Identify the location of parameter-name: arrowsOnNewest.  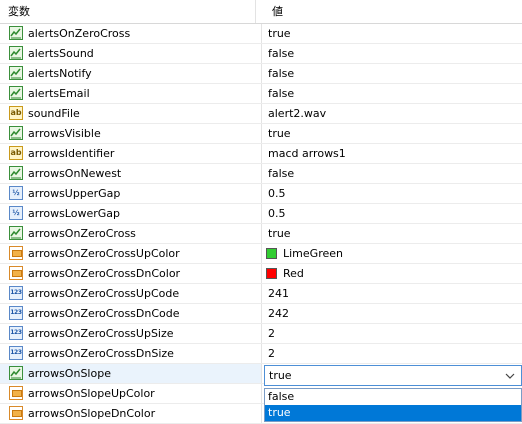
(75, 173).